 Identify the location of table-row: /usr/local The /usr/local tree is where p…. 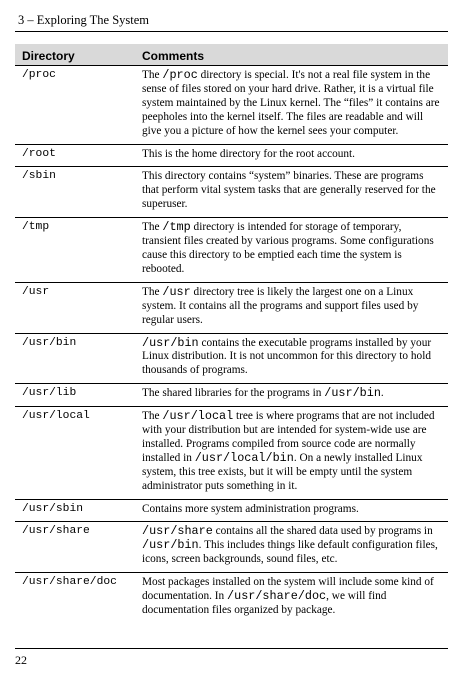
(231, 453).